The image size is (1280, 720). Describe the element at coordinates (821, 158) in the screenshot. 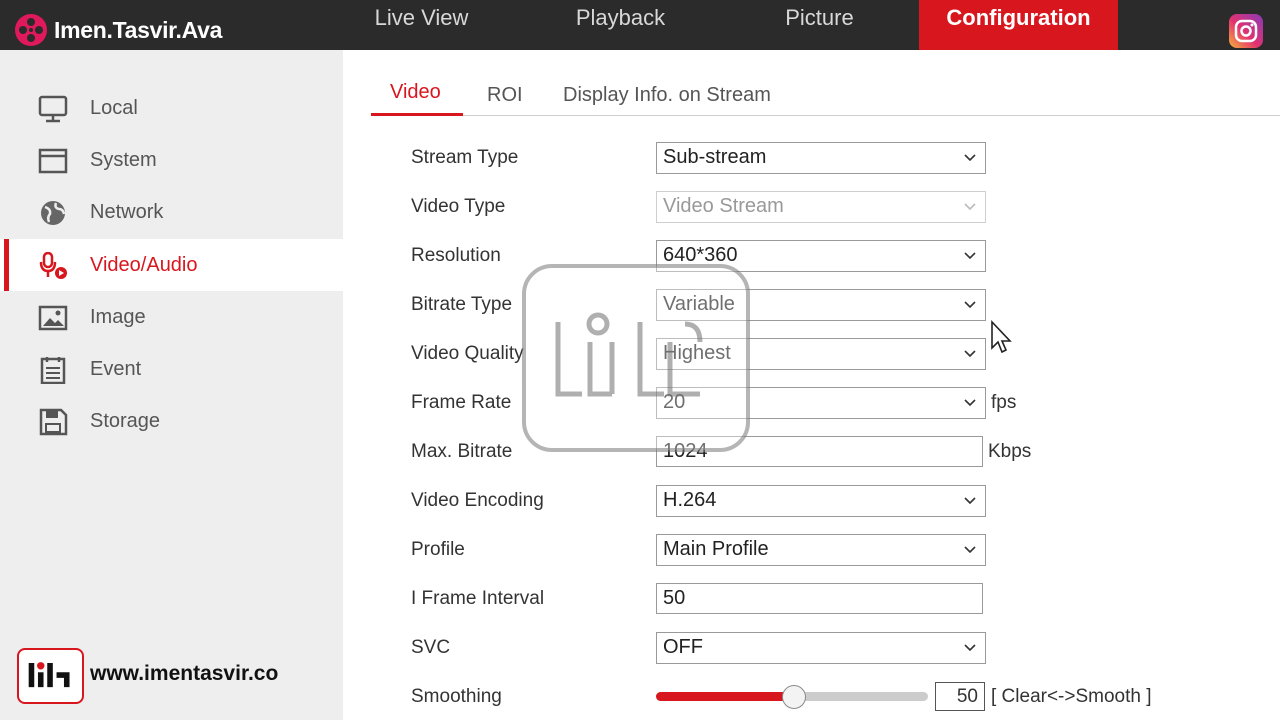

I see `stream-type-select: Sub-stream` at that location.